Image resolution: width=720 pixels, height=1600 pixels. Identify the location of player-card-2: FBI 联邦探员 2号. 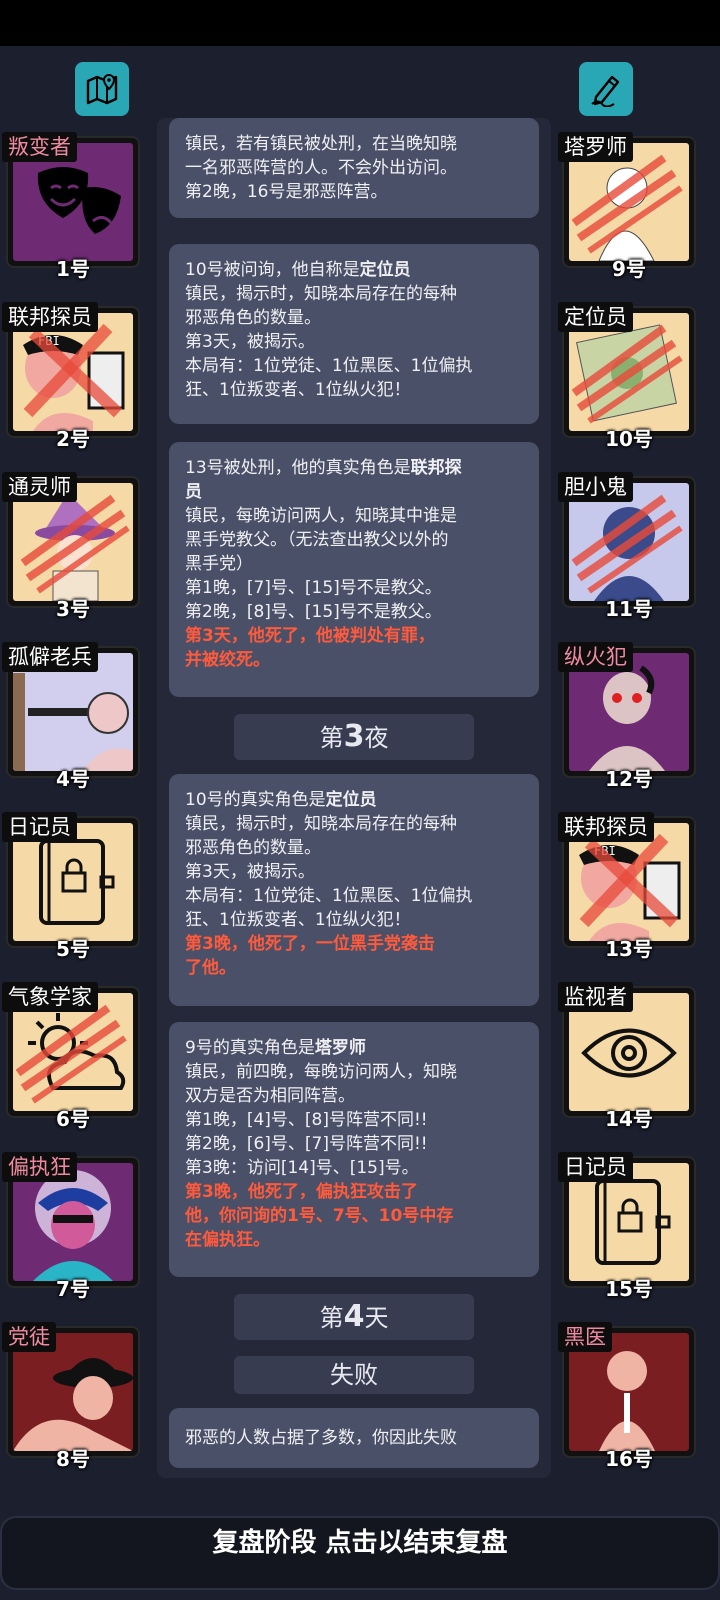
(73, 376).